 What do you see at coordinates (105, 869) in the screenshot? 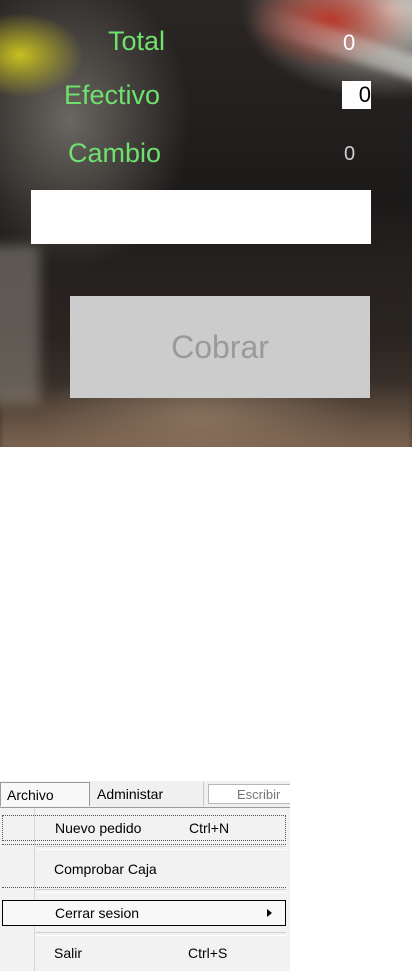
I see `menu-item-label: Comprobar Caja` at bounding box center [105, 869].